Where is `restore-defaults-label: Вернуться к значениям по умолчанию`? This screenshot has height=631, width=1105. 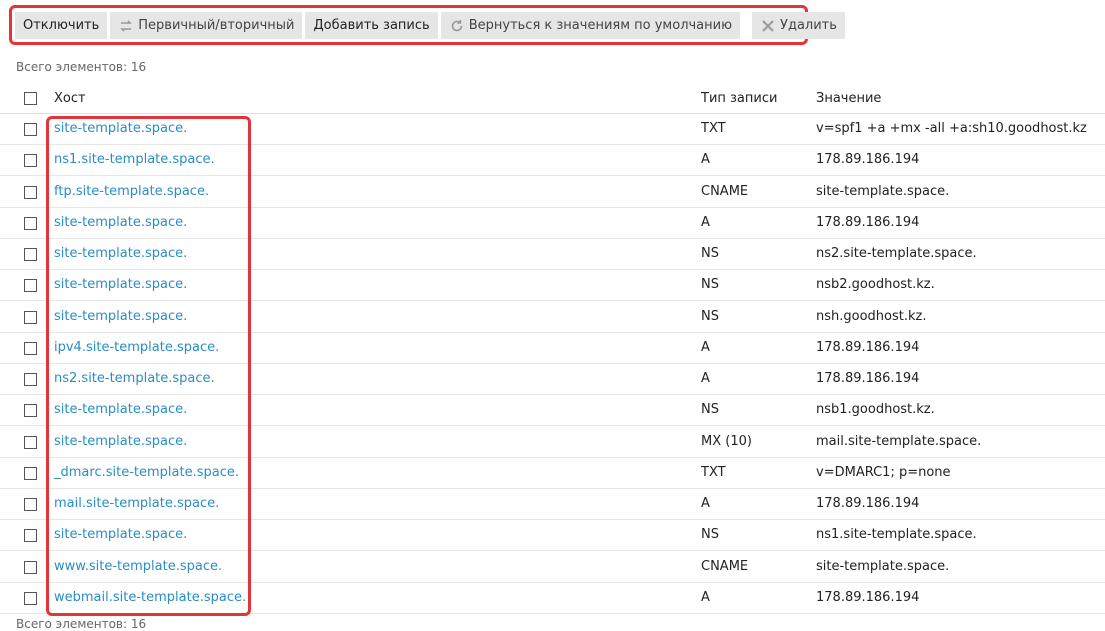 restore-defaults-label: Вернуться к значениям по умолчанию is located at coordinates (600, 25).